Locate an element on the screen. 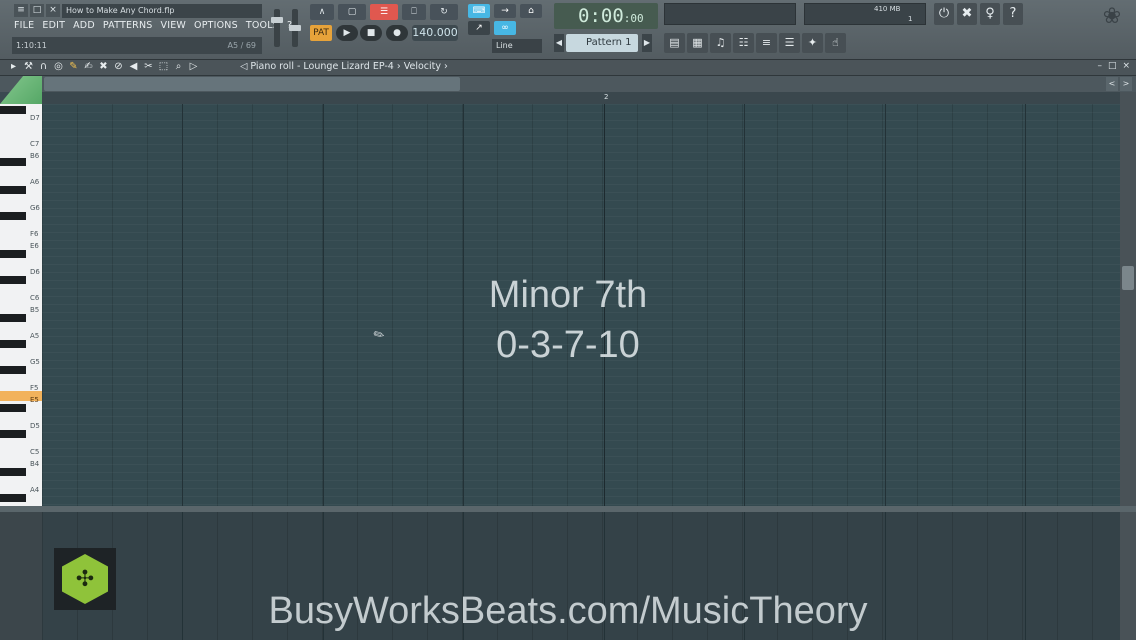 This screenshot has height=640, width=1136. speaker-icon: ◁ is located at coordinates (243, 66).